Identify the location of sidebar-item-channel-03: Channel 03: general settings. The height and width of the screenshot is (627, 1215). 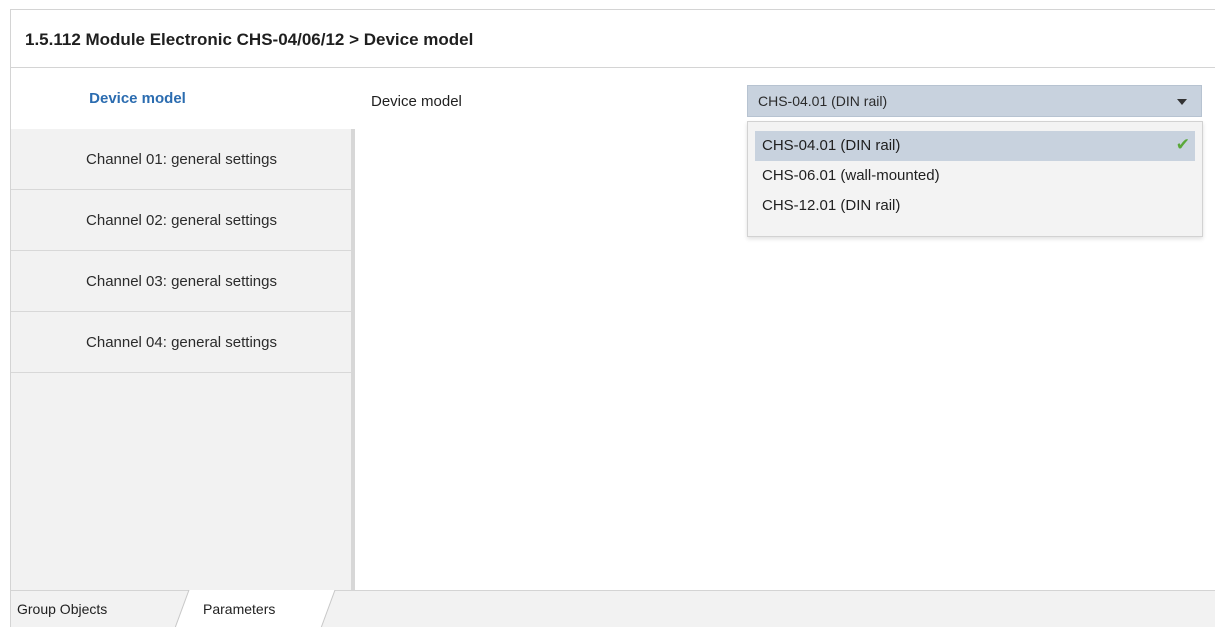
(181, 281).